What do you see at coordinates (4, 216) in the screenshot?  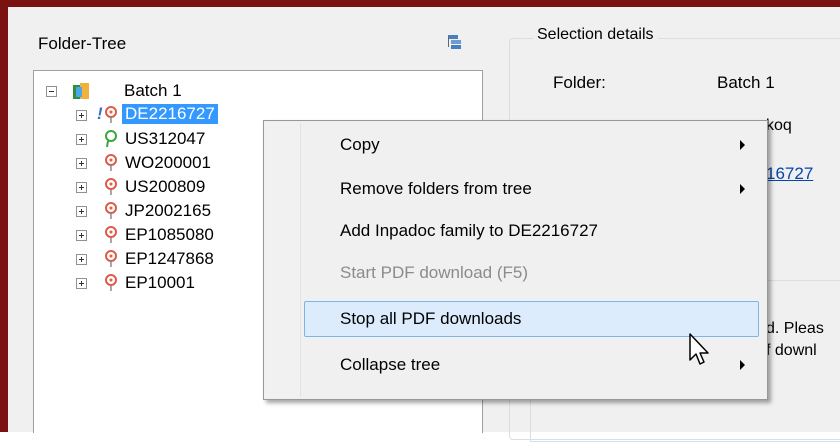 I see `window-frame-left` at bounding box center [4, 216].